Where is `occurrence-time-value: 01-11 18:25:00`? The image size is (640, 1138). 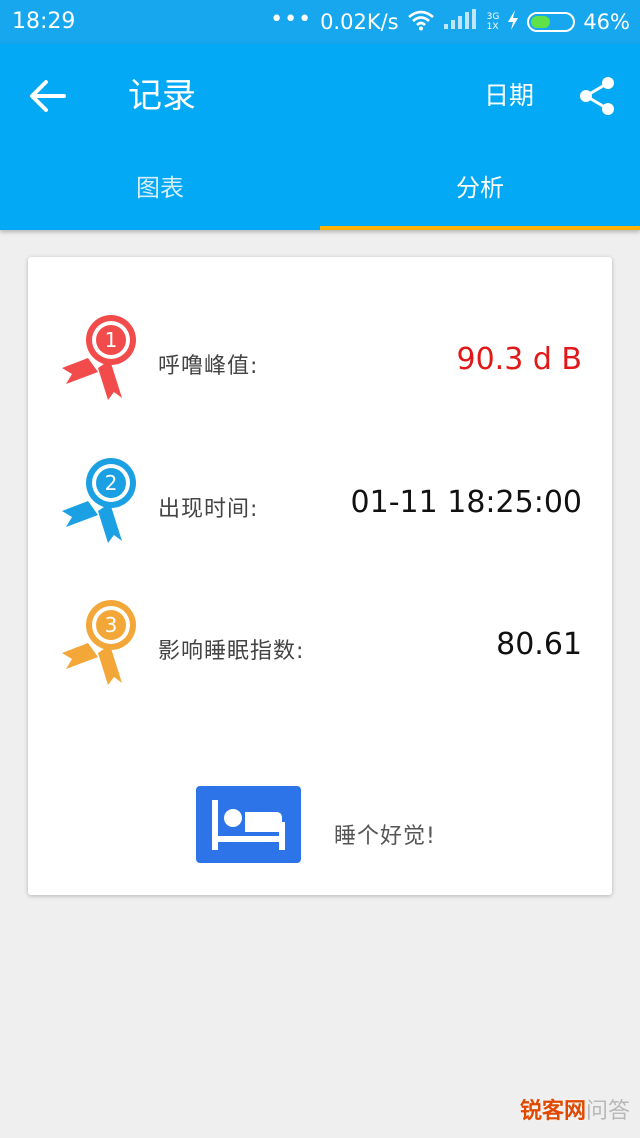
occurrence-time-value: 01-11 18:25:00 is located at coordinates (466, 502).